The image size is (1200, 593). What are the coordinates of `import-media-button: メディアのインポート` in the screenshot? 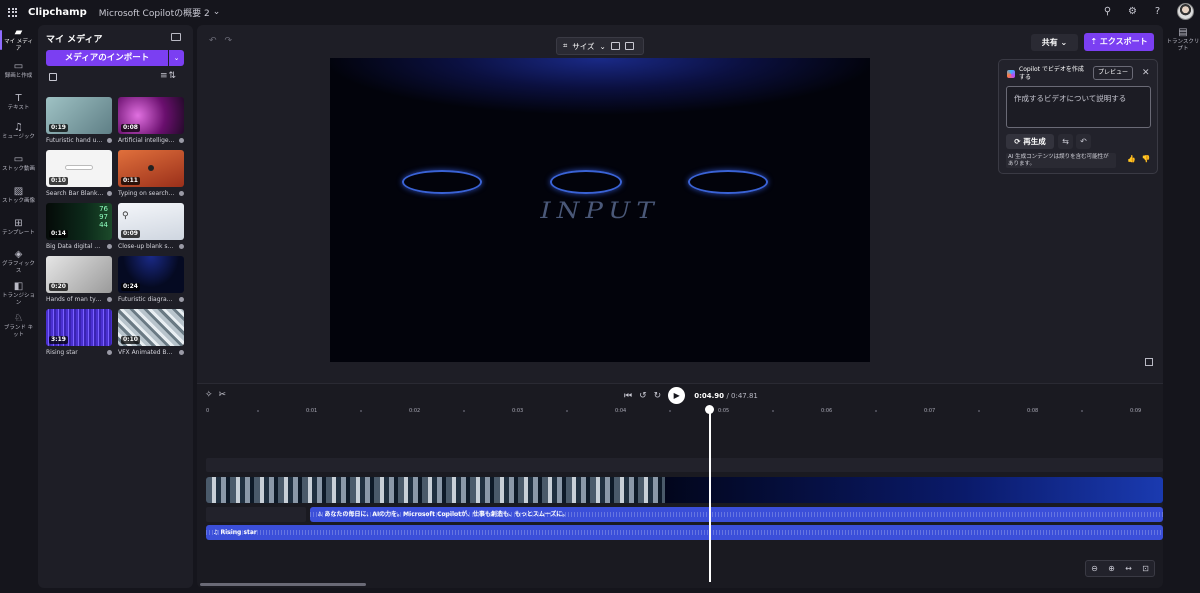 It's located at (107, 58).